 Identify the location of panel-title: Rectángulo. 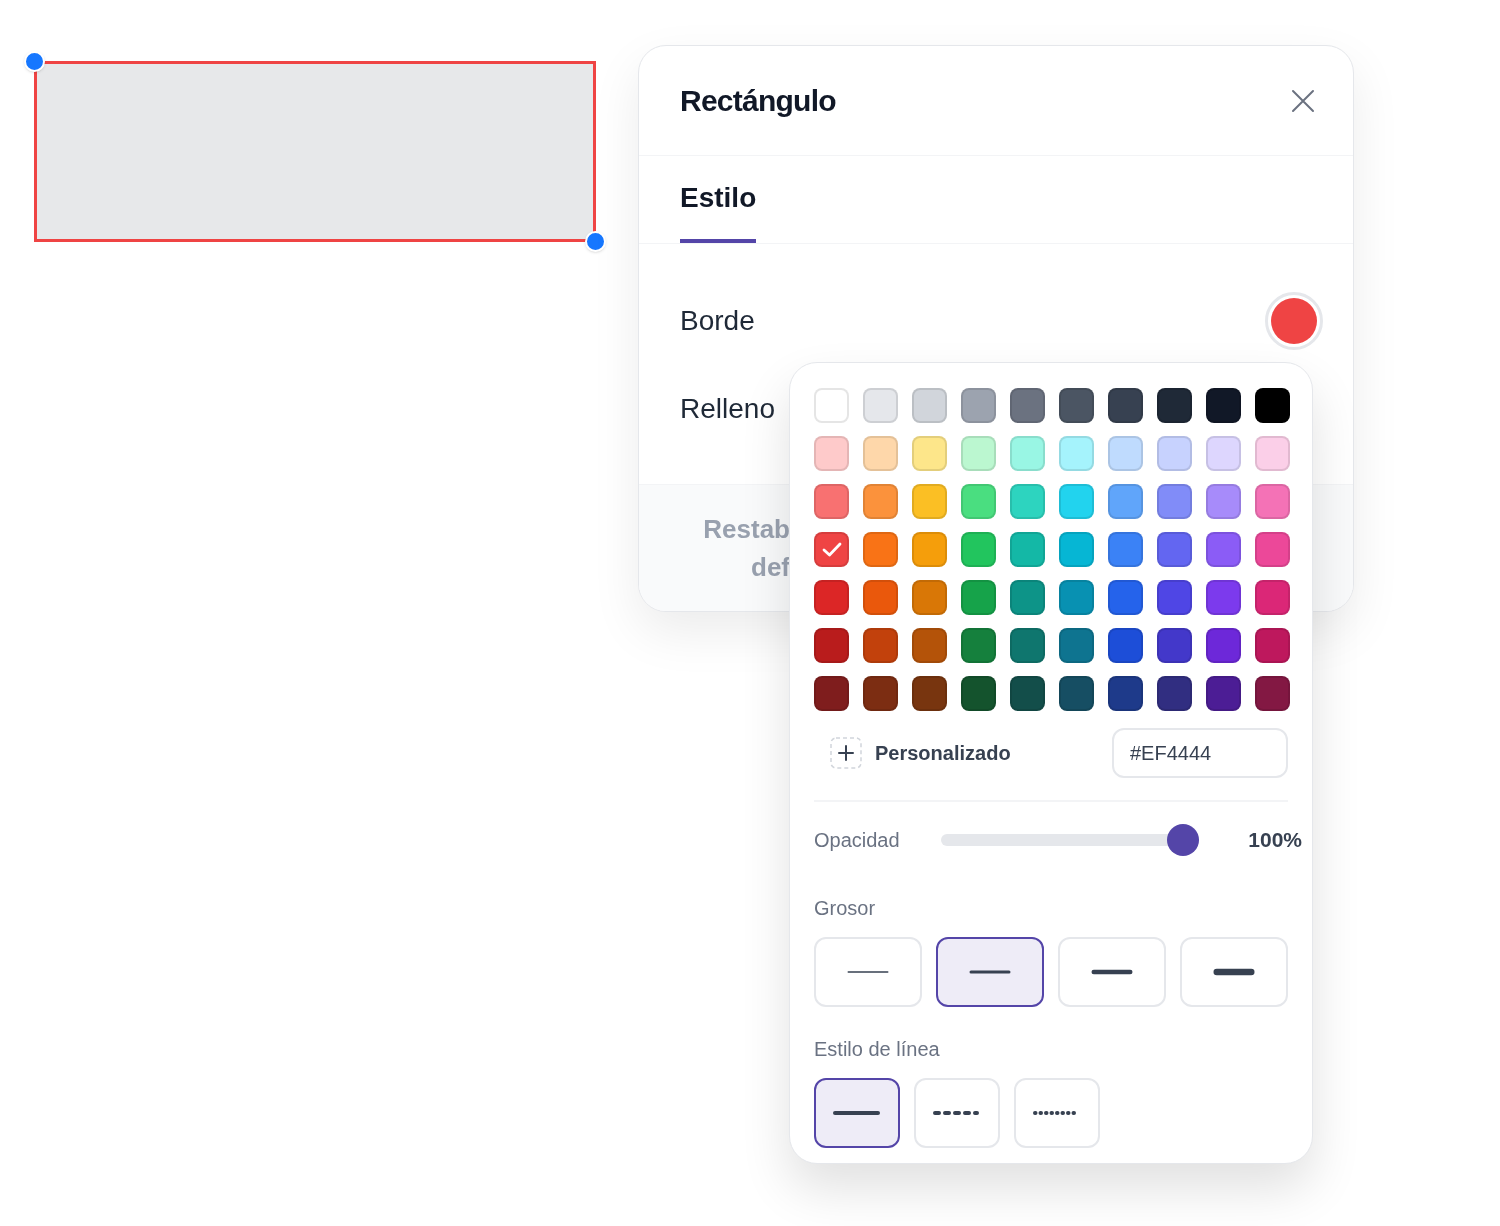
(758, 101).